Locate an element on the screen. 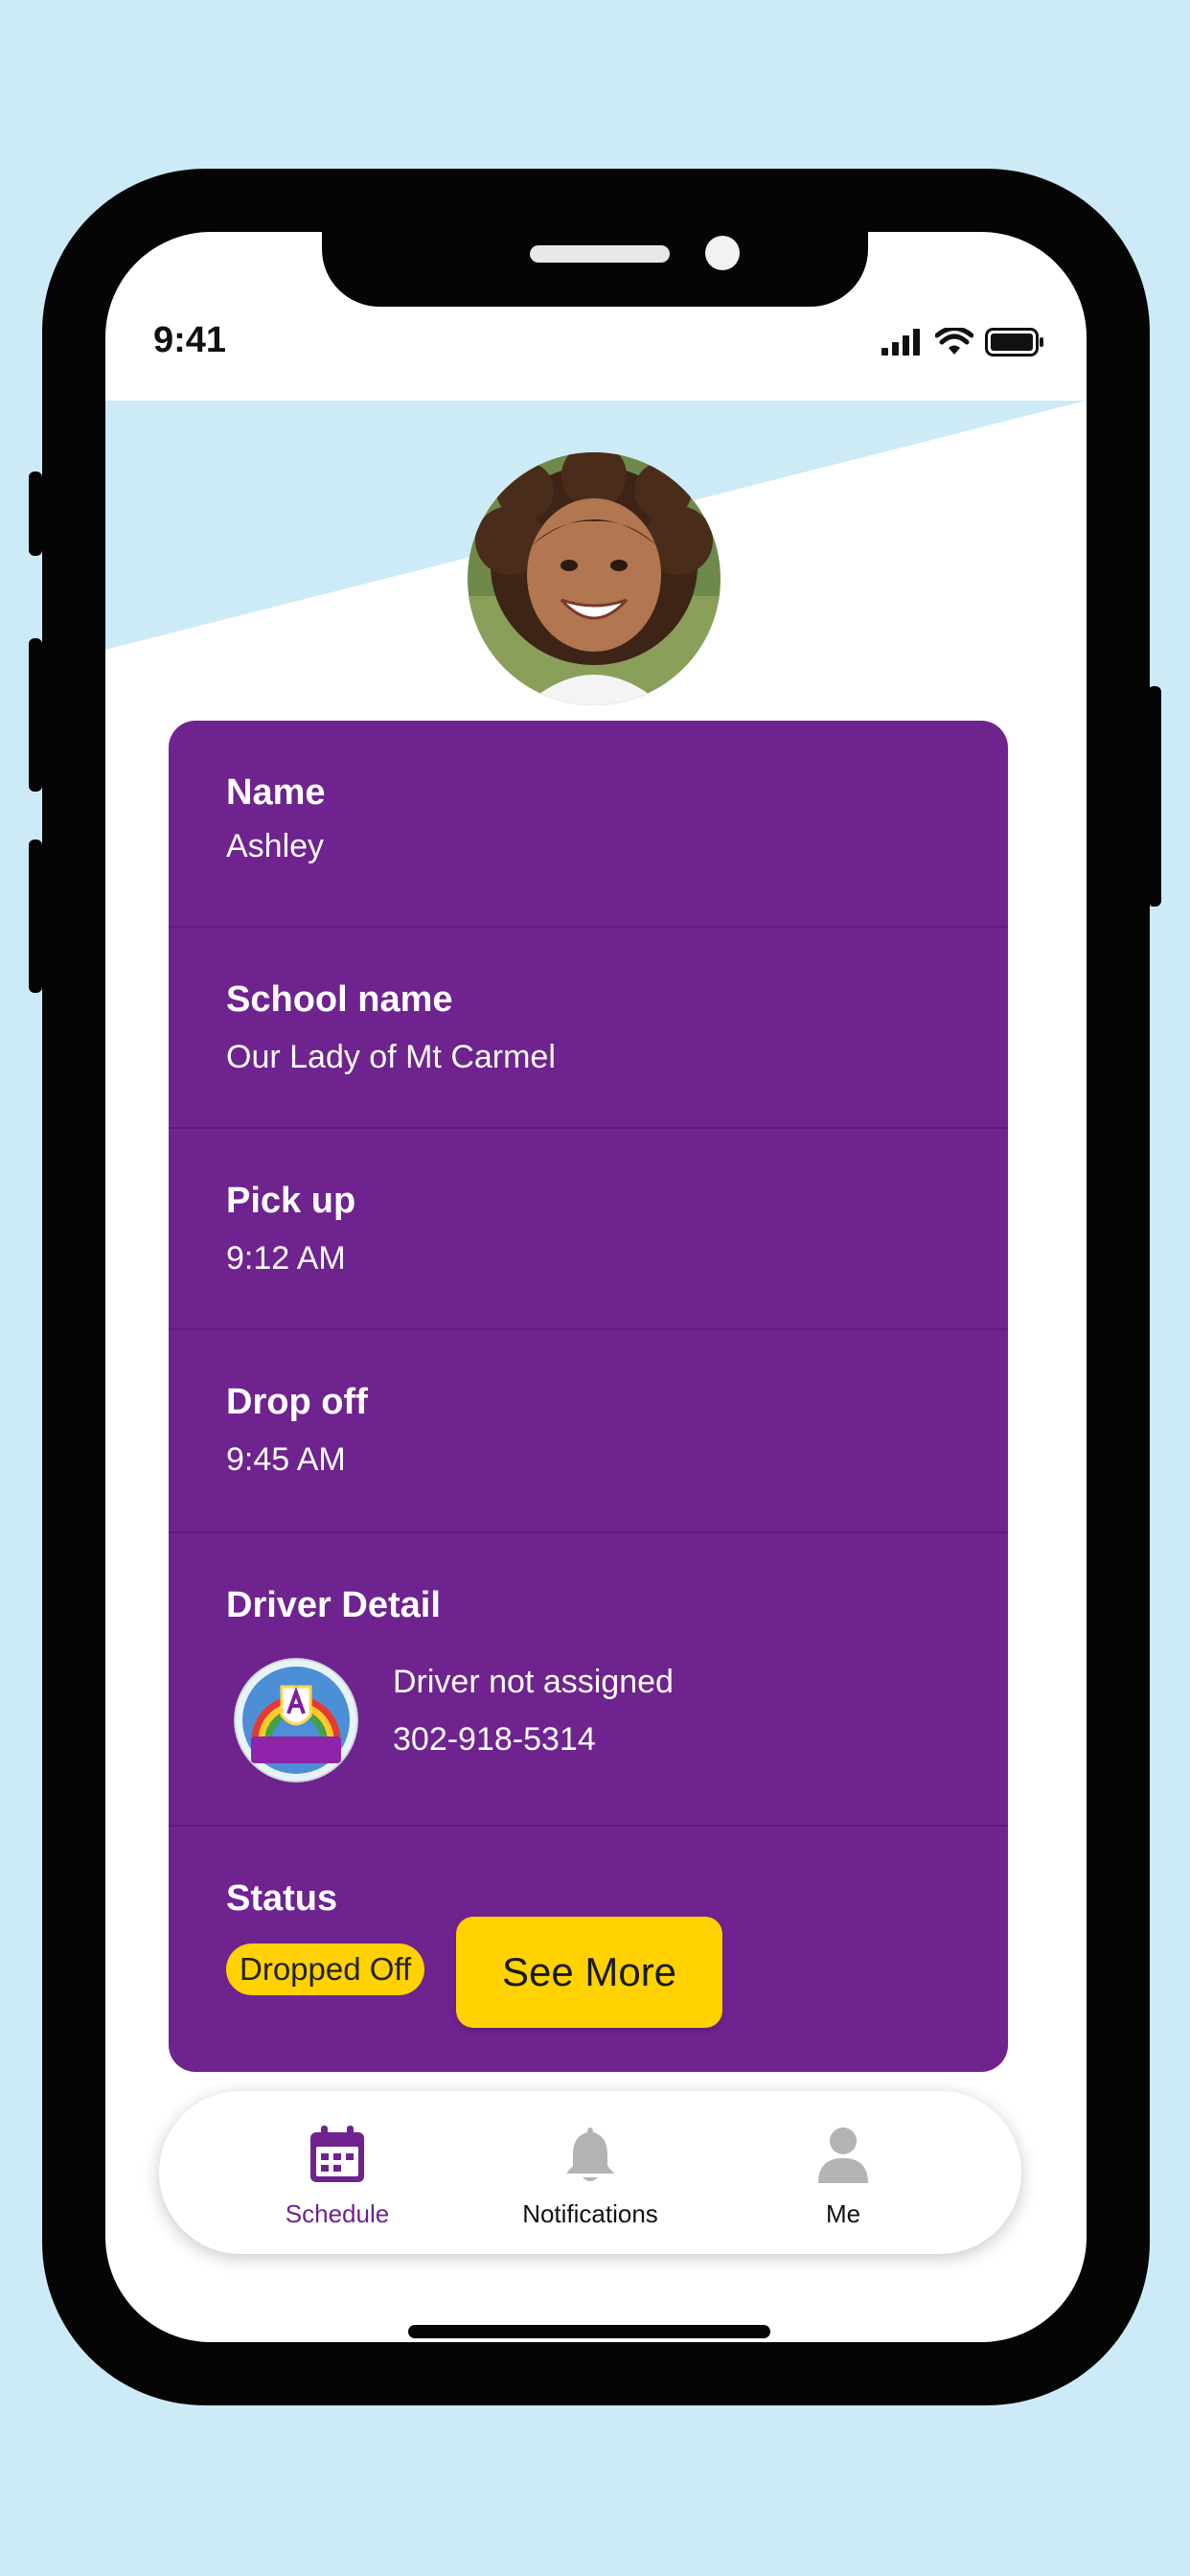 The height and width of the screenshot is (2576, 1190). driver-name: Driver not assigned is located at coordinates (533, 1682).